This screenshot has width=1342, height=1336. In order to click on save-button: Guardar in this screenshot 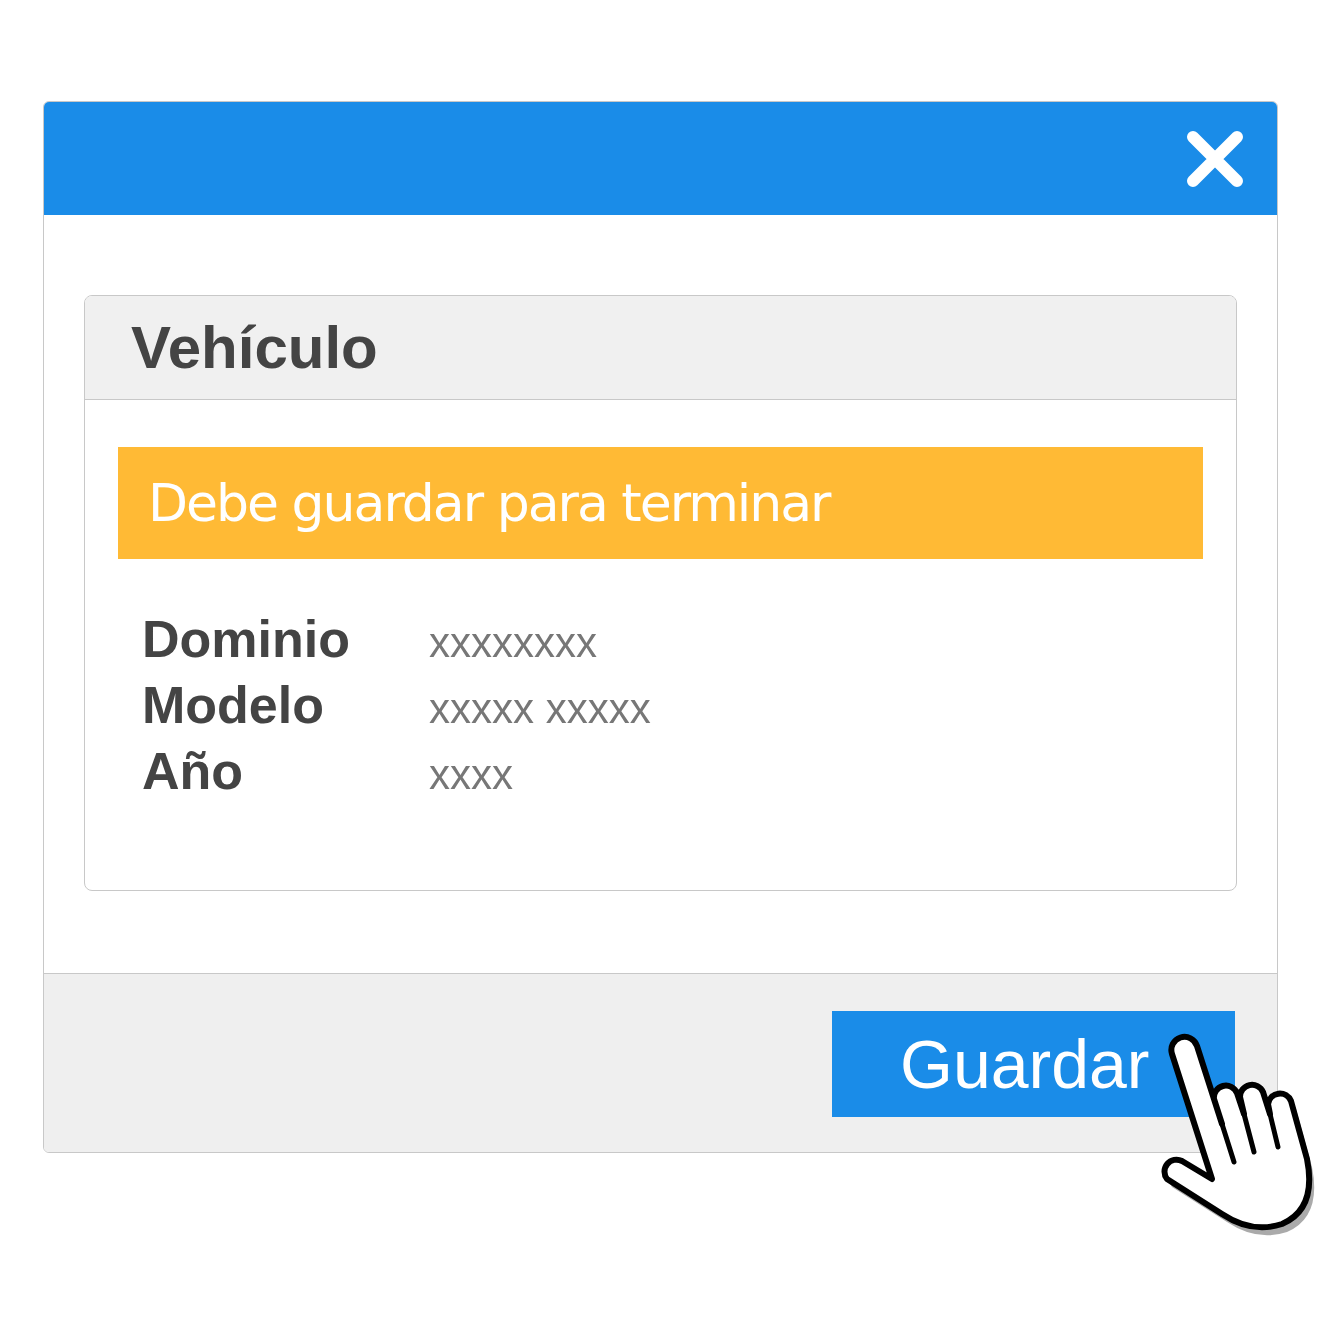, I will do `click(1033, 1064)`.